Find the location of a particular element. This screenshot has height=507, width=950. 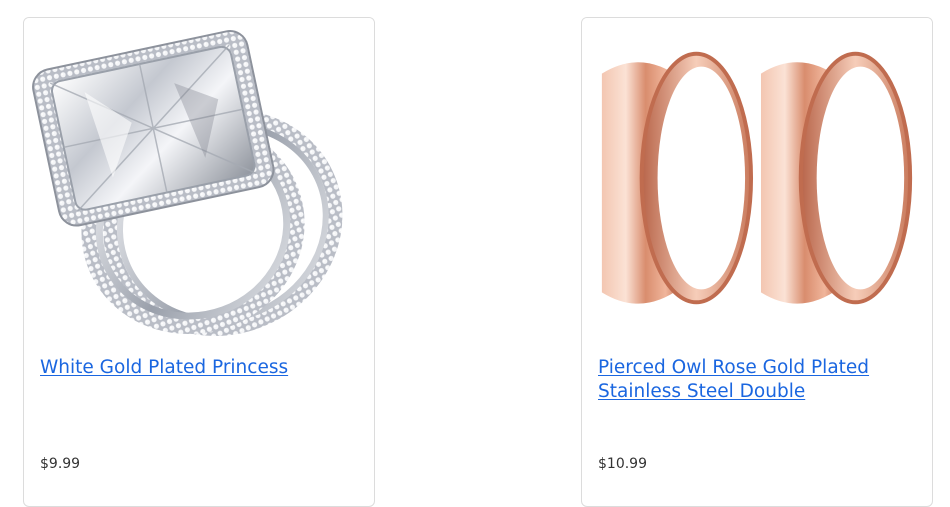

product-price: $9.99 is located at coordinates (60, 464).